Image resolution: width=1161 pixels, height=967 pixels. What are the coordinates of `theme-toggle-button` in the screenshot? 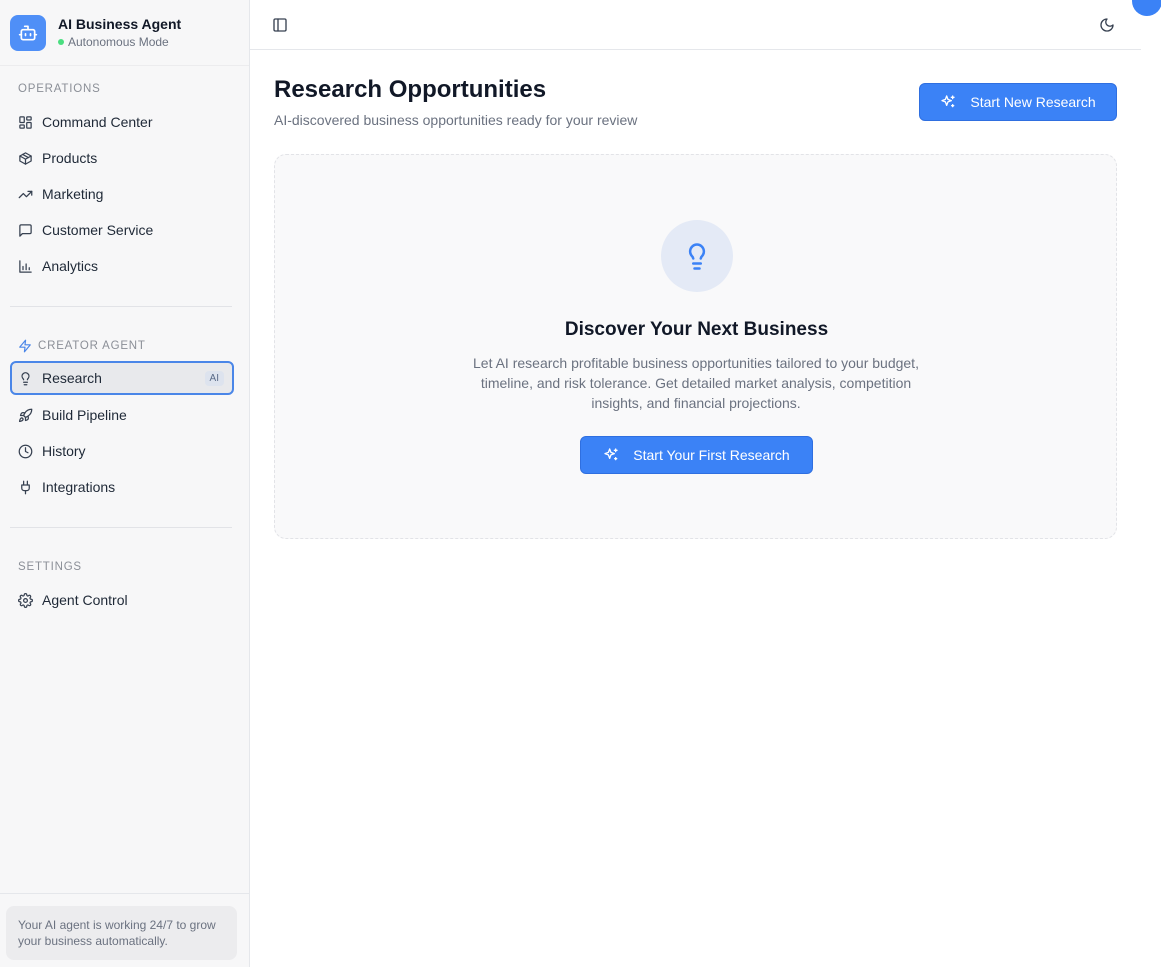 It's located at (1107, 25).